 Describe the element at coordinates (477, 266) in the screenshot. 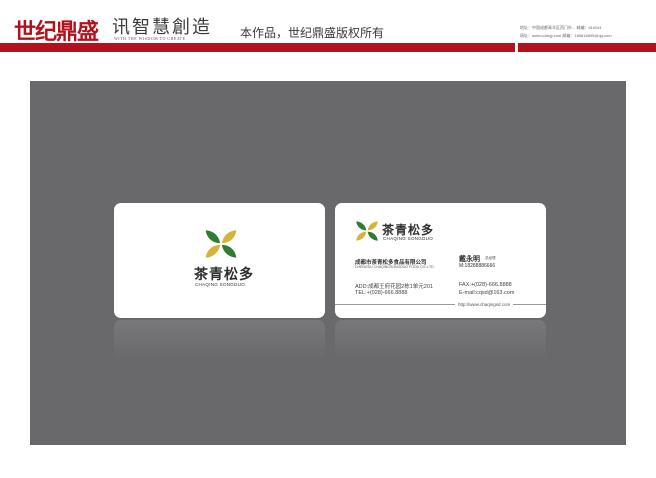

I see `mobile-number: M:18288886666` at that location.